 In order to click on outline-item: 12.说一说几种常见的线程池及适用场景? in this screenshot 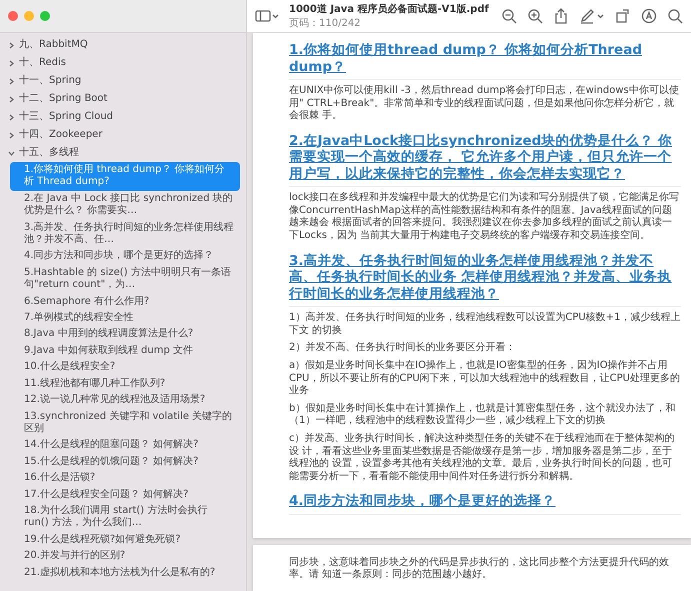, I will do `click(125, 400)`.